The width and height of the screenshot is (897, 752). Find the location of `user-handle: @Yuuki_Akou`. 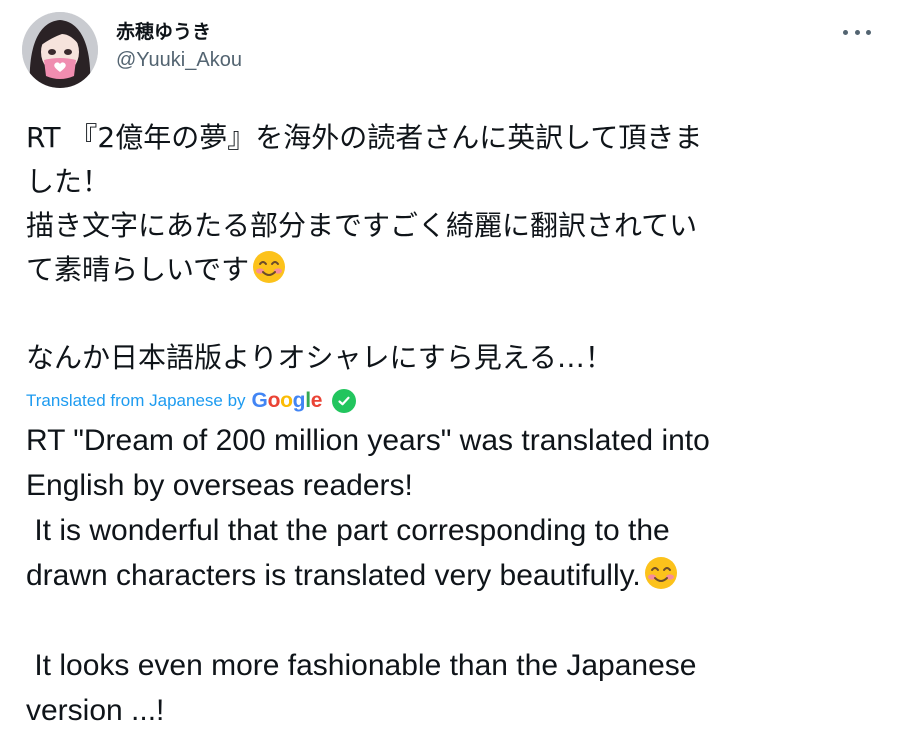

user-handle: @Yuuki_Akou is located at coordinates (179, 60).